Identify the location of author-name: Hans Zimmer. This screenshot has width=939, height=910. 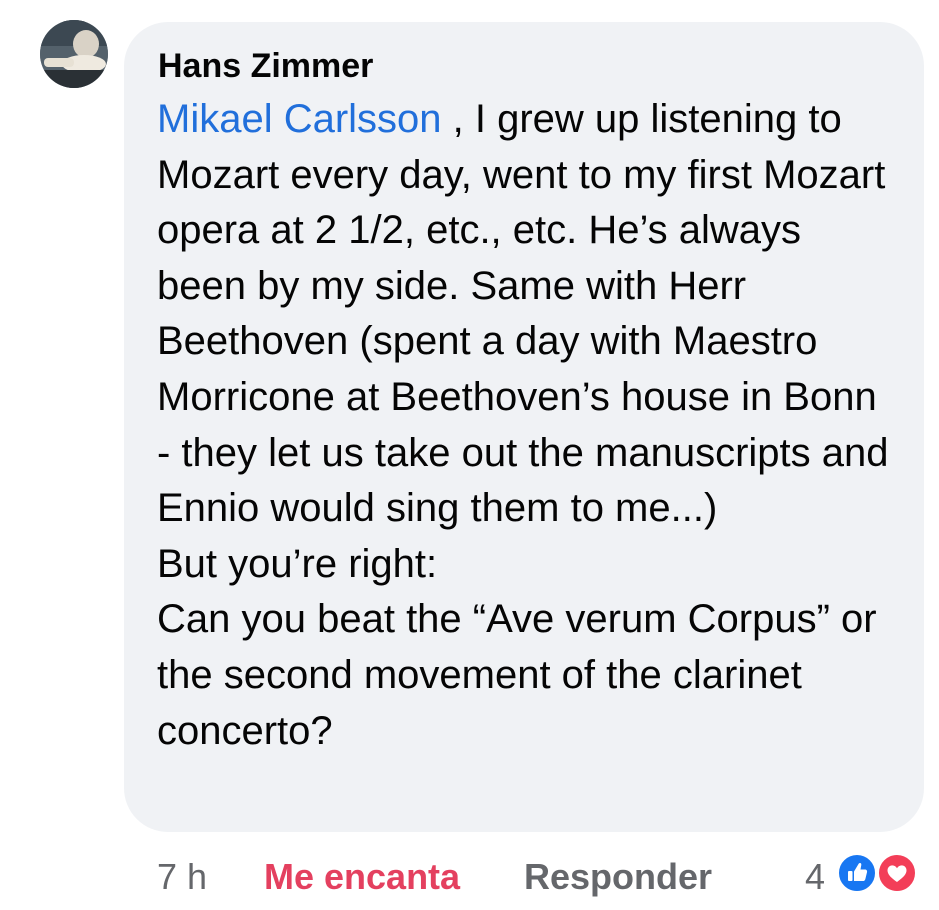
(265, 66).